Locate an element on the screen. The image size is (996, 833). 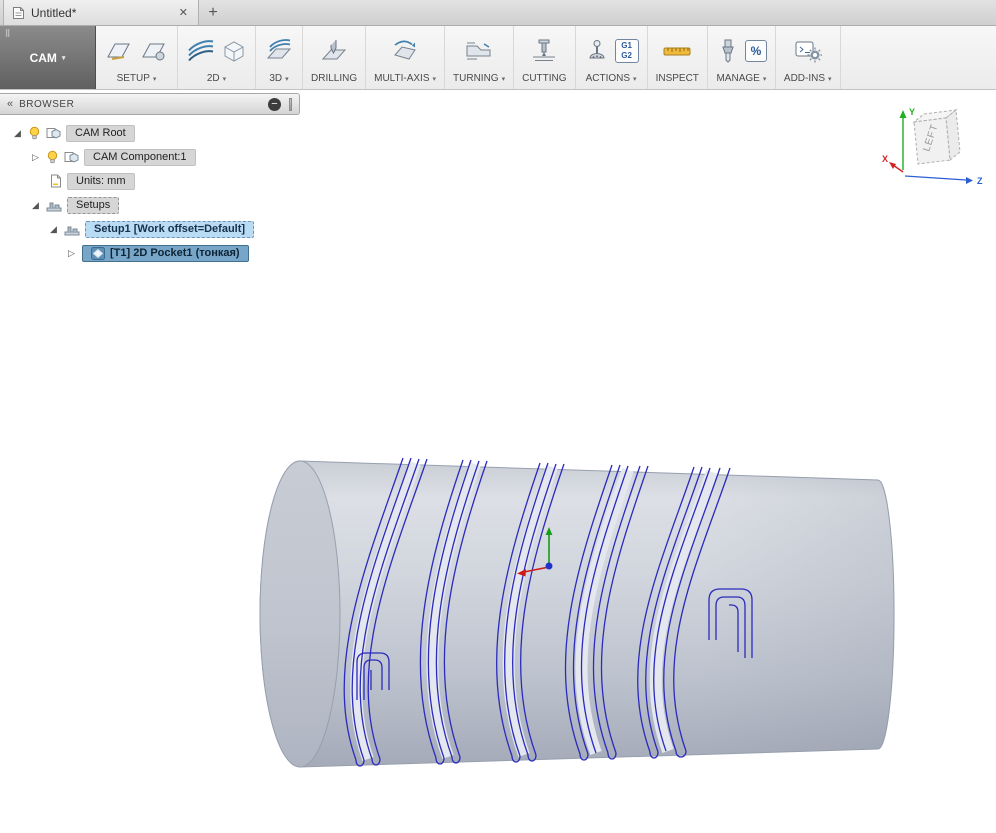
panel-resize-grip is located at coordinates (290, 104).